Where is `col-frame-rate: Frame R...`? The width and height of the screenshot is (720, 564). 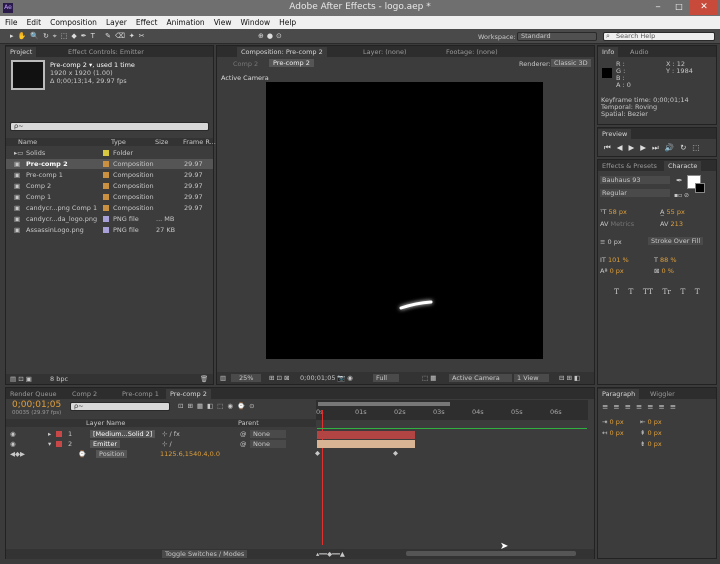
col-frame-rate: Frame R... is located at coordinates (199, 142).